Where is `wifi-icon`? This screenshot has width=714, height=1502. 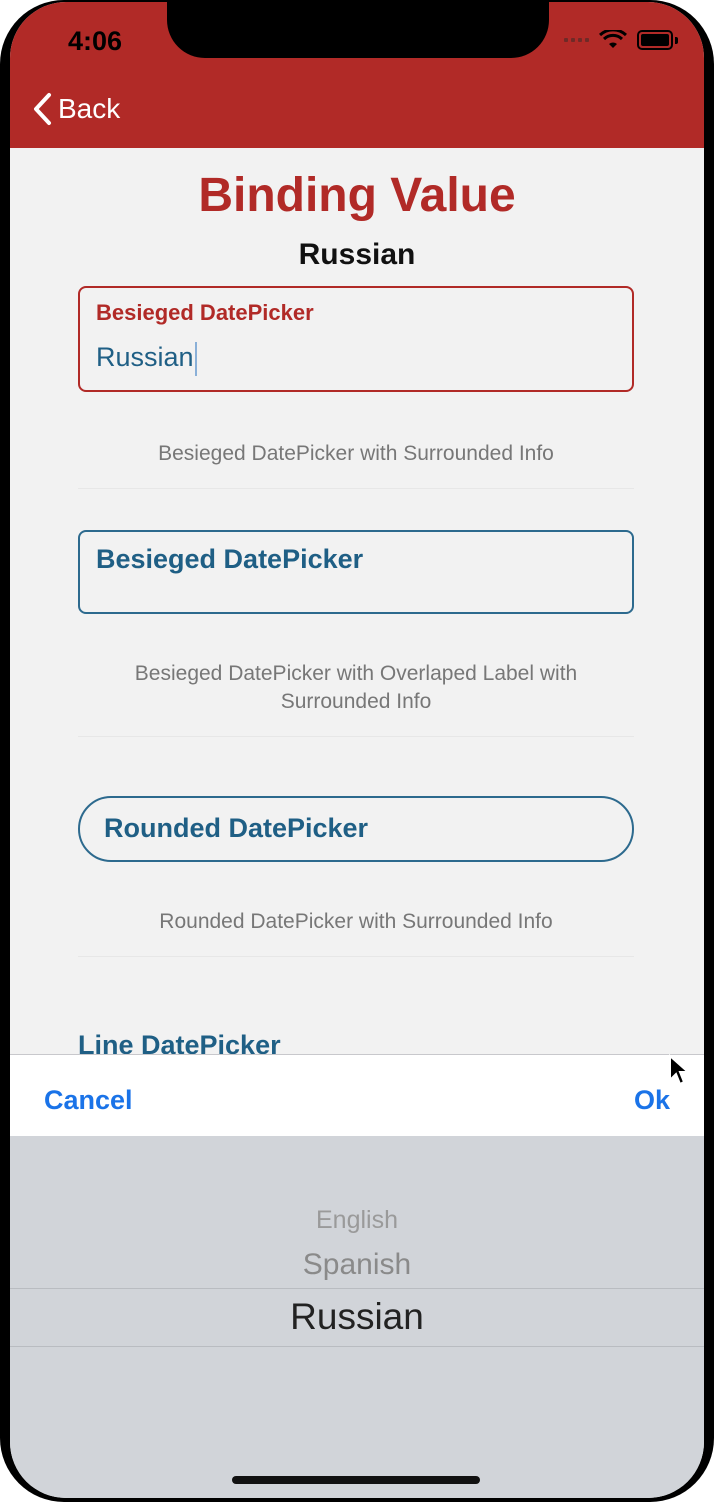
wifi-icon is located at coordinates (613, 39).